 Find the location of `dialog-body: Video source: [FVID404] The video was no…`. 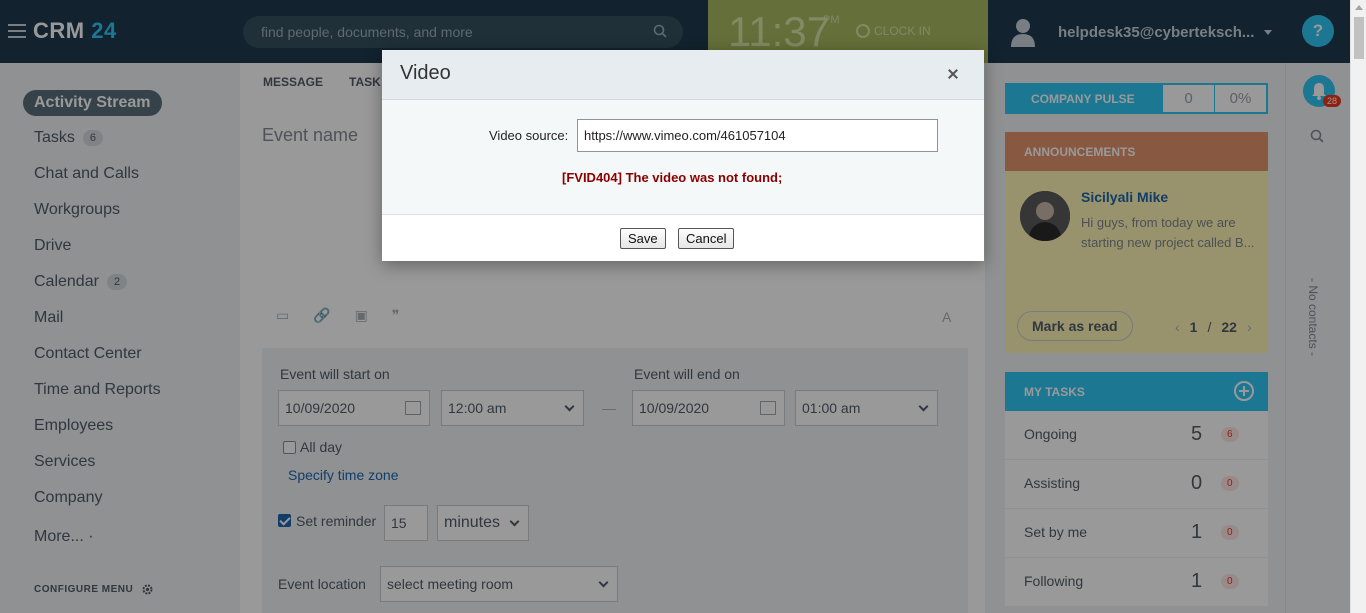

dialog-body: Video source: [FVID404] The video was no… is located at coordinates (683, 157).